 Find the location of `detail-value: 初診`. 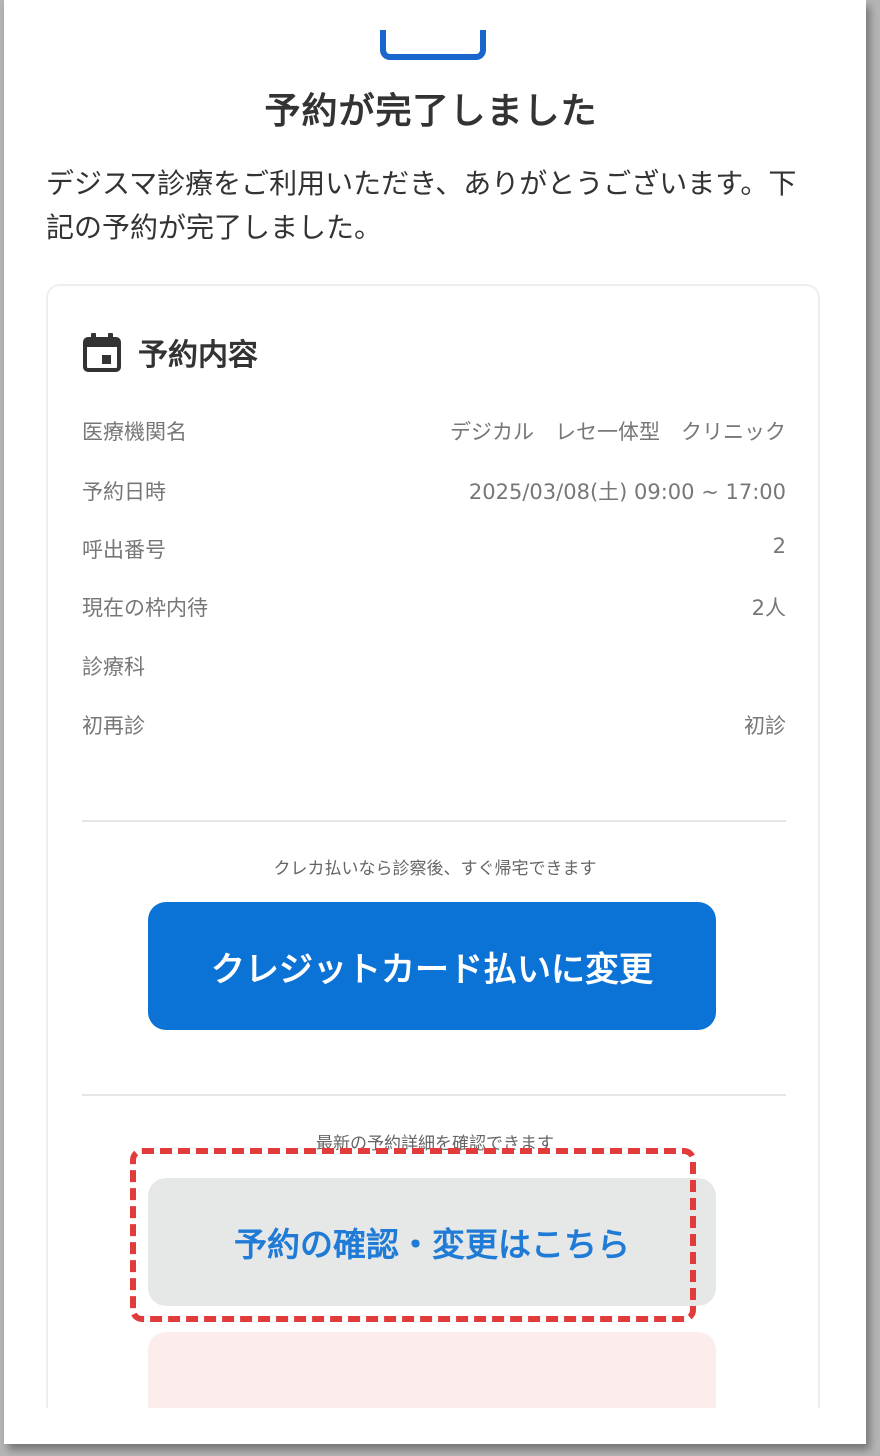

detail-value: 初診 is located at coordinates (765, 726).